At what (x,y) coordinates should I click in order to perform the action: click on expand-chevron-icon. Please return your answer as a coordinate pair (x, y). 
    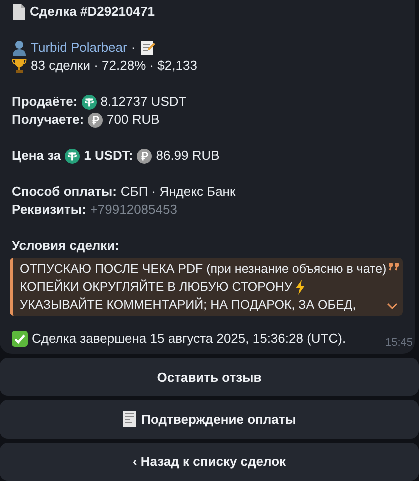
    Looking at the image, I should click on (392, 306).